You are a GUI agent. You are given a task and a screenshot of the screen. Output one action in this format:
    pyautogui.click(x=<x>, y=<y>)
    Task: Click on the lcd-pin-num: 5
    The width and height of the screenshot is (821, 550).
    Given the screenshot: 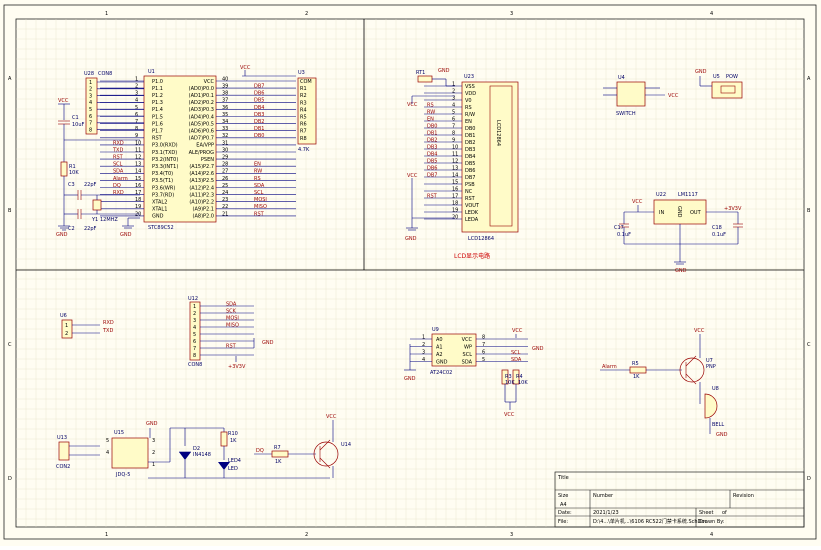 What is the action you would take?
    pyautogui.click(x=453, y=112)
    